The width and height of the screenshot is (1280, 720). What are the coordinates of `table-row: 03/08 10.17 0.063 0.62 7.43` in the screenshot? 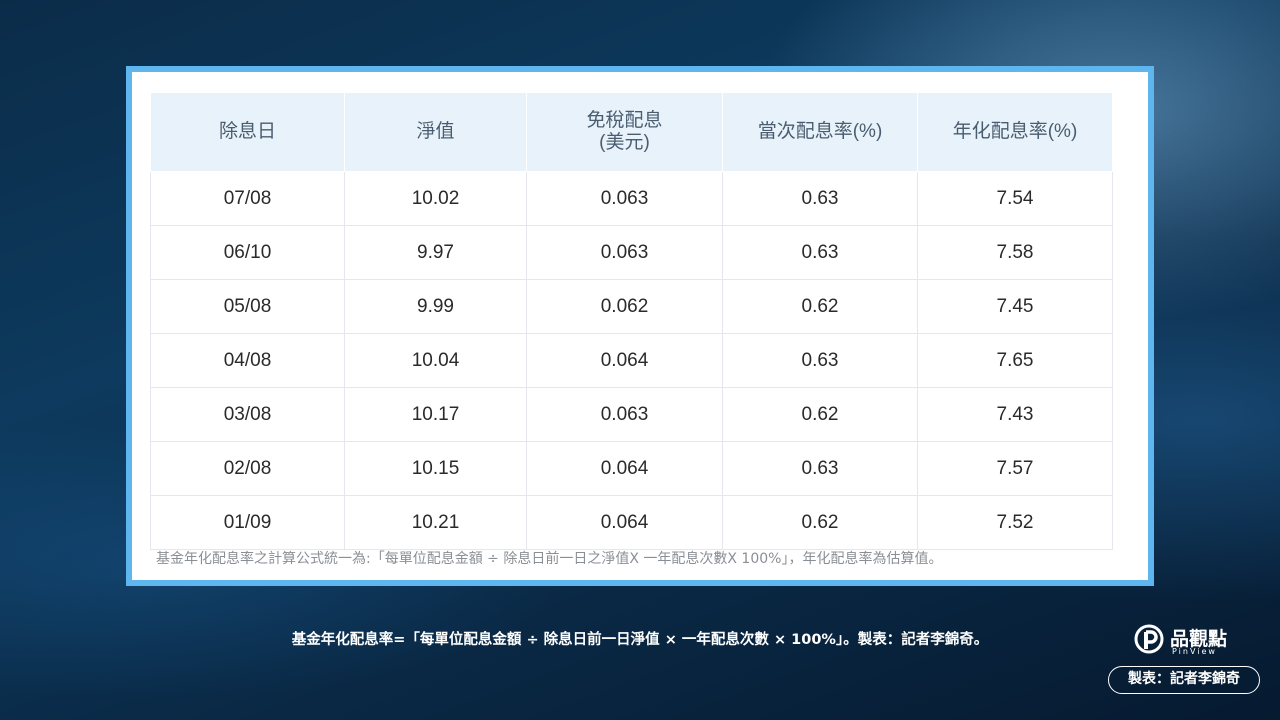 It's located at (631, 414).